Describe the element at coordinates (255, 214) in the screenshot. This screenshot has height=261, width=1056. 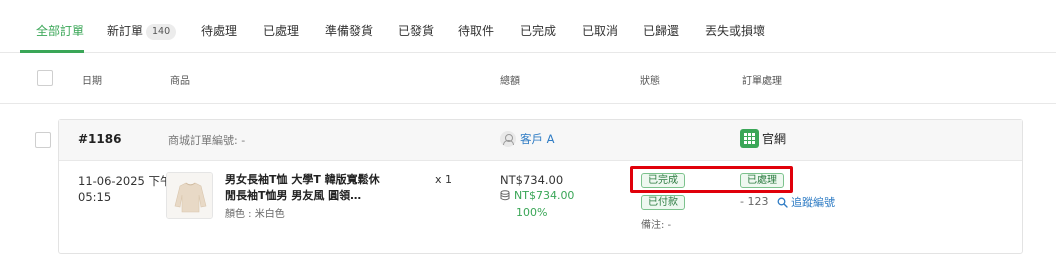
I see `product-variant: 顏色 : 米白色` at that location.